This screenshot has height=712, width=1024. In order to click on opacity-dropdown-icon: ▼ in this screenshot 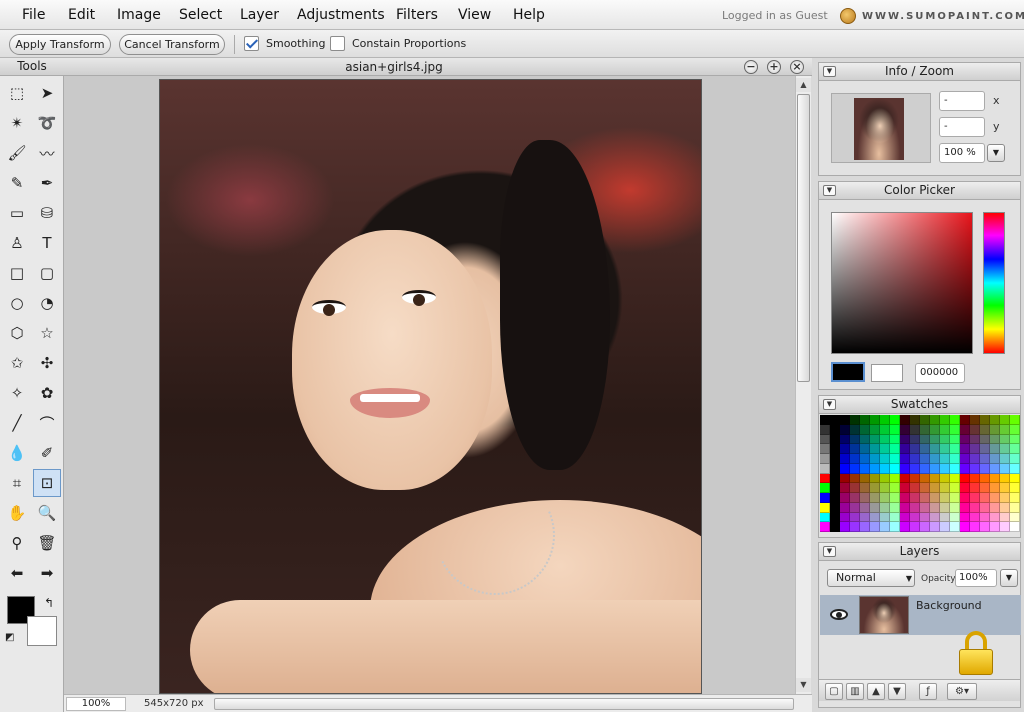, I will do `click(1009, 578)`.